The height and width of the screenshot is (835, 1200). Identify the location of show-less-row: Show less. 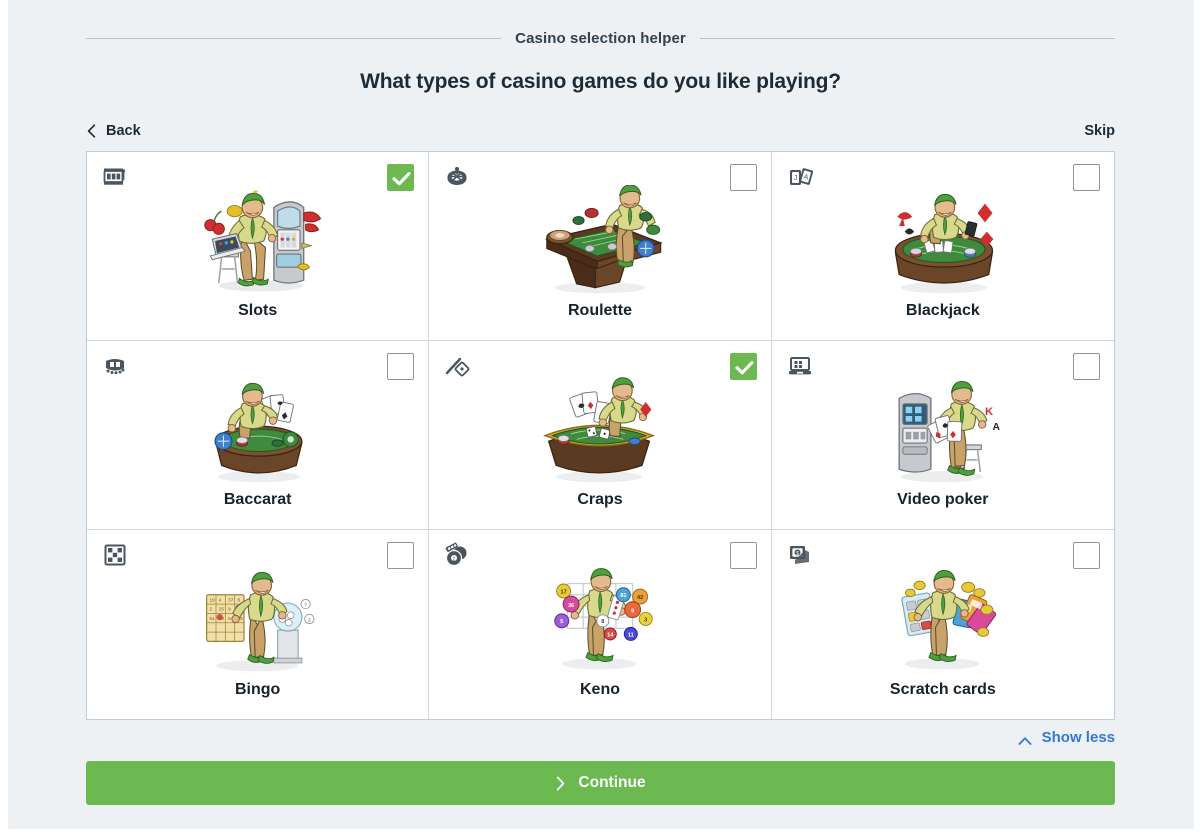
(600, 737).